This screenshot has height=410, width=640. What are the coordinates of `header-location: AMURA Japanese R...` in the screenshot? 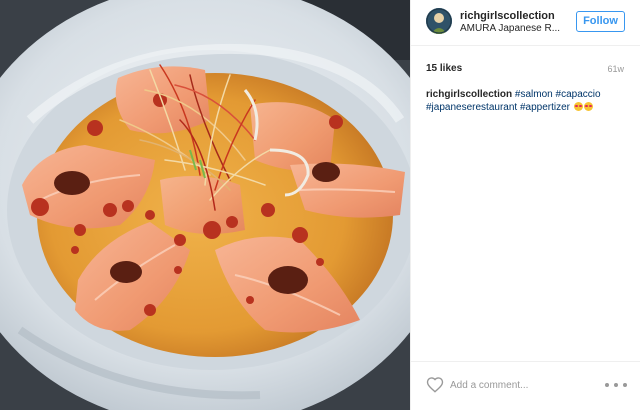 It's located at (515, 28).